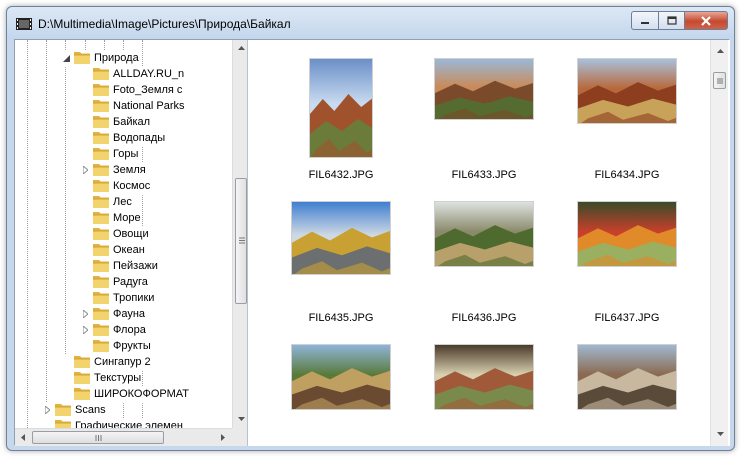 The height and width of the screenshot is (460, 741). Describe the element at coordinates (90, 410) in the screenshot. I see `tree-item-label: Scans` at that location.